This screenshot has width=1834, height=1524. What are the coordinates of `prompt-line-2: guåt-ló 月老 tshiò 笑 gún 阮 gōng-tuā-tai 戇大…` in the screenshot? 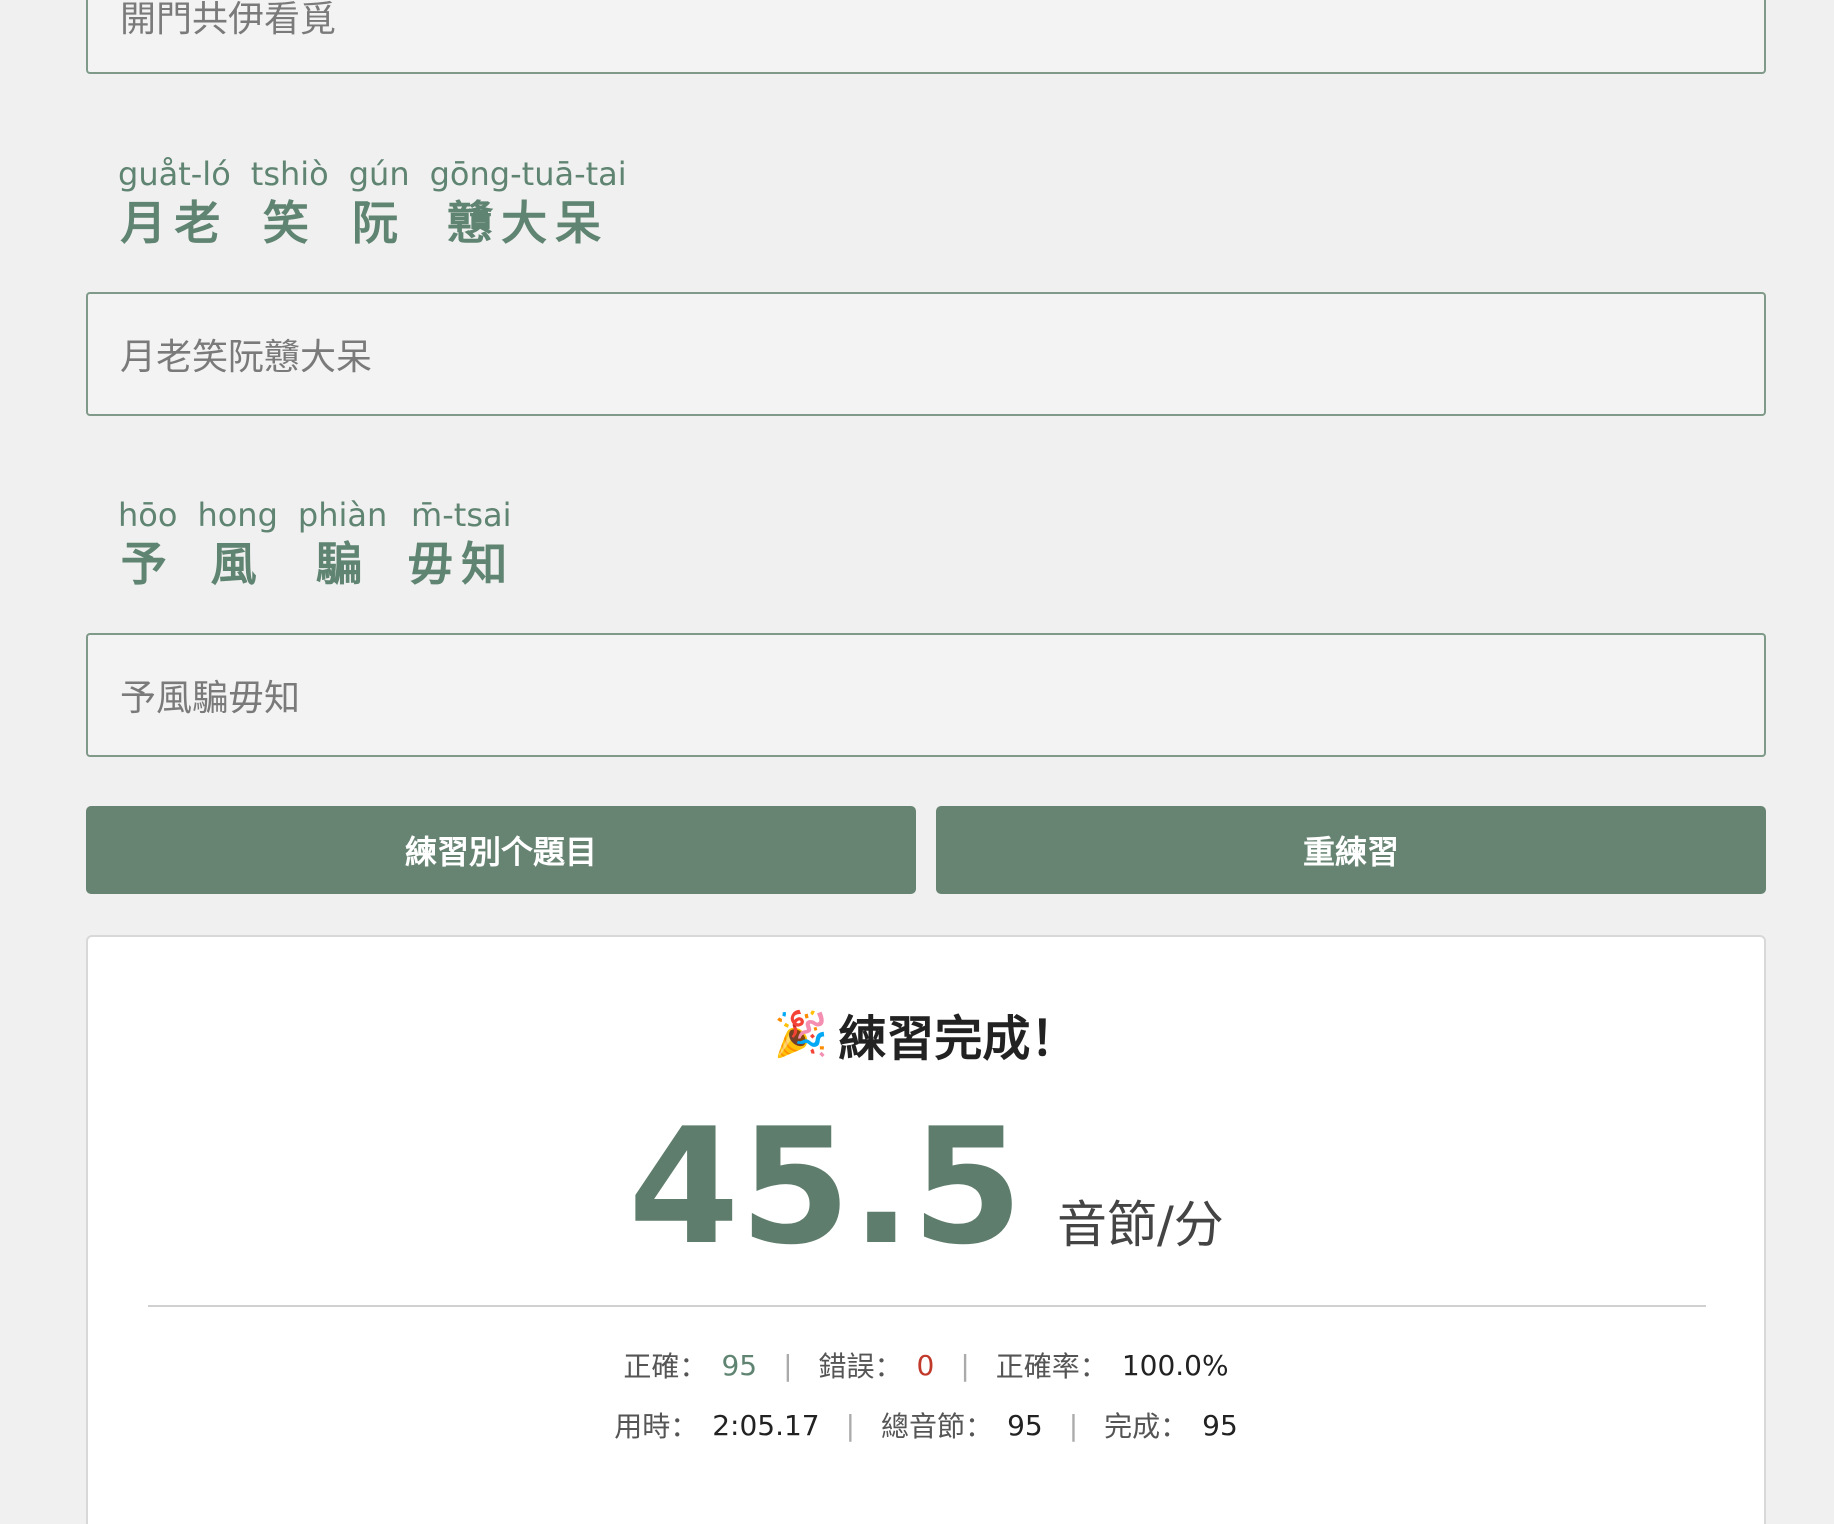 It's located at (372, 203).